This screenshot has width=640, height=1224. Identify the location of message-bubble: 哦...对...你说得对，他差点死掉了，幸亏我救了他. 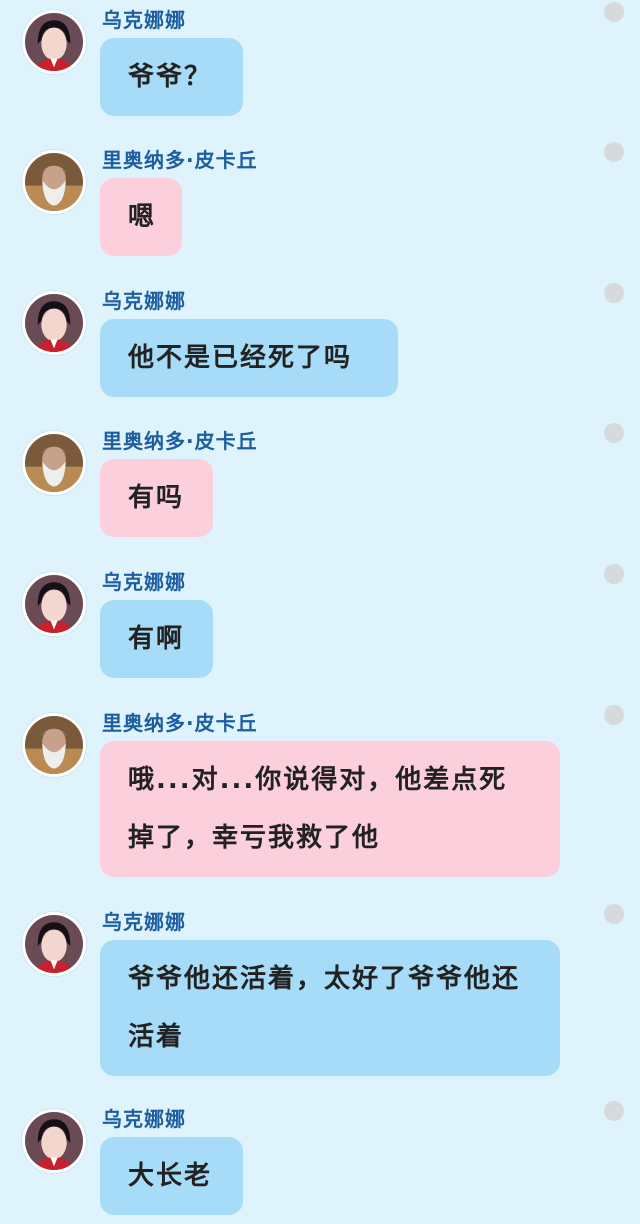
(330, 809).